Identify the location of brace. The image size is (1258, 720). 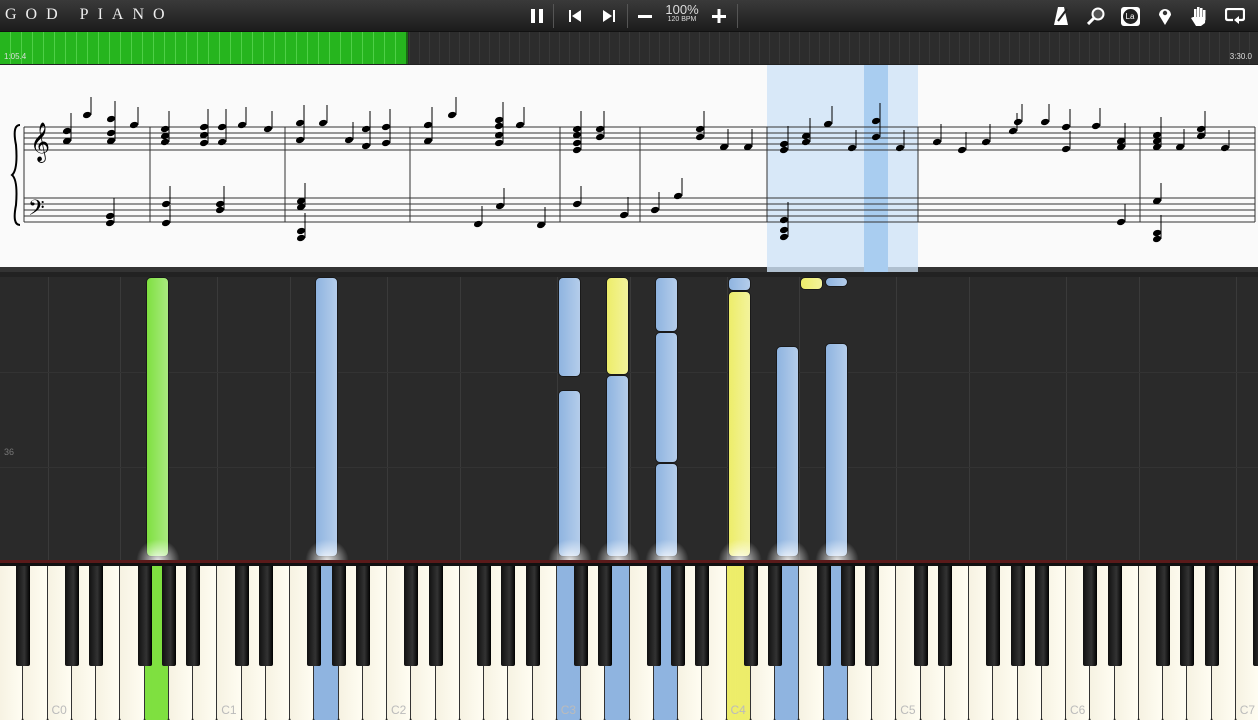
(15, 175).